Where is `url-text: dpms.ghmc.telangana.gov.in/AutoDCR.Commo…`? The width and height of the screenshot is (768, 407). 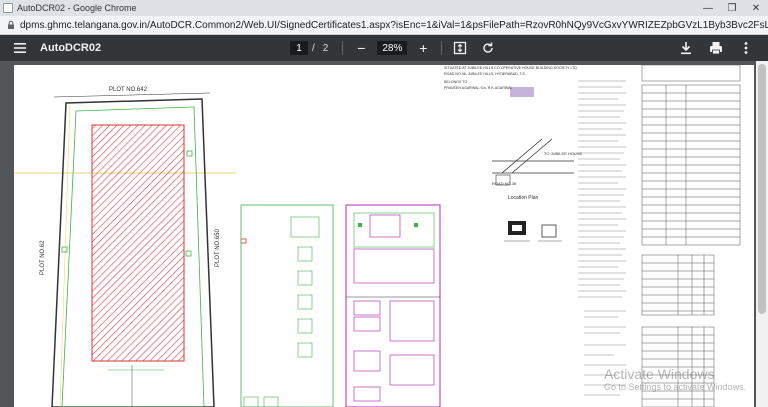
url-text: dpms.ghmc.telangana.gov.in/AutoDCR.Commo… is located at coordinates (394, 25).